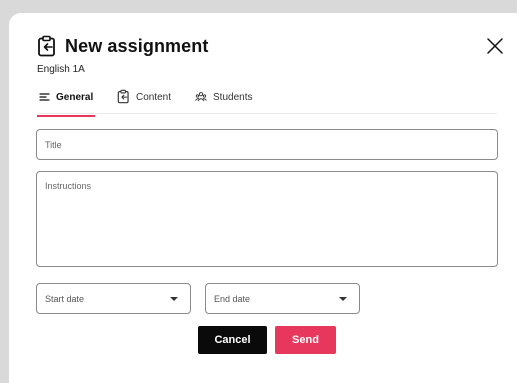  What do you see at coordinates (61, 69) in the screenshot?
I see `dialog-subtitle: English 1A` at bounding box center [61, 69].